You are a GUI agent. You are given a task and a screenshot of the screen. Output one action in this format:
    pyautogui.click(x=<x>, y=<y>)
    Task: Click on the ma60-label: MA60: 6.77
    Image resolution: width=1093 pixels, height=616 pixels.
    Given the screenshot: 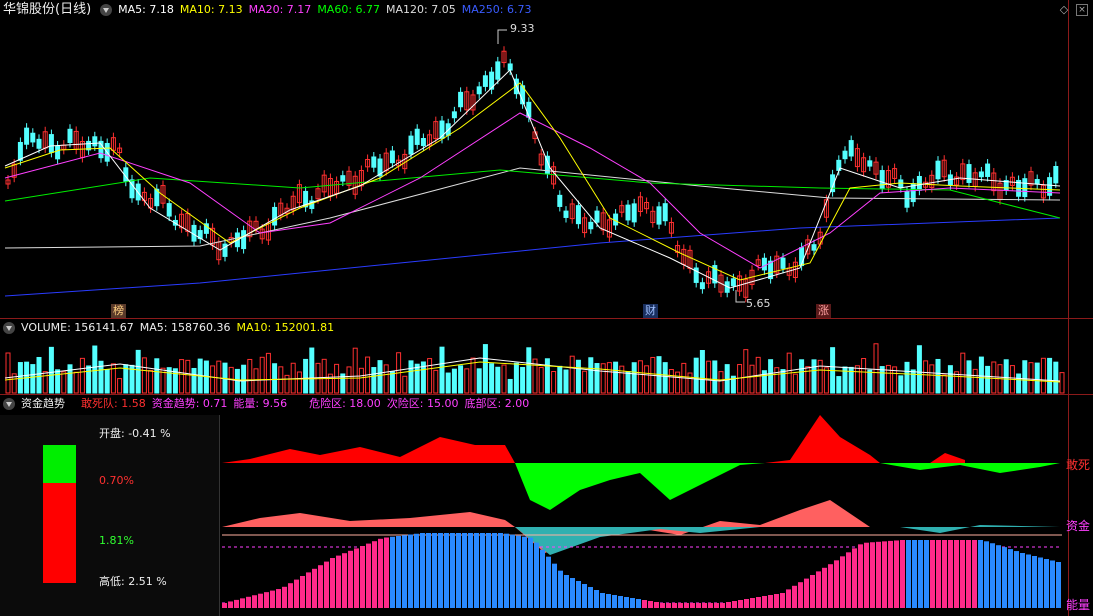 What is the action you would take?
    pyautogui.click(x=349, y=9)
    